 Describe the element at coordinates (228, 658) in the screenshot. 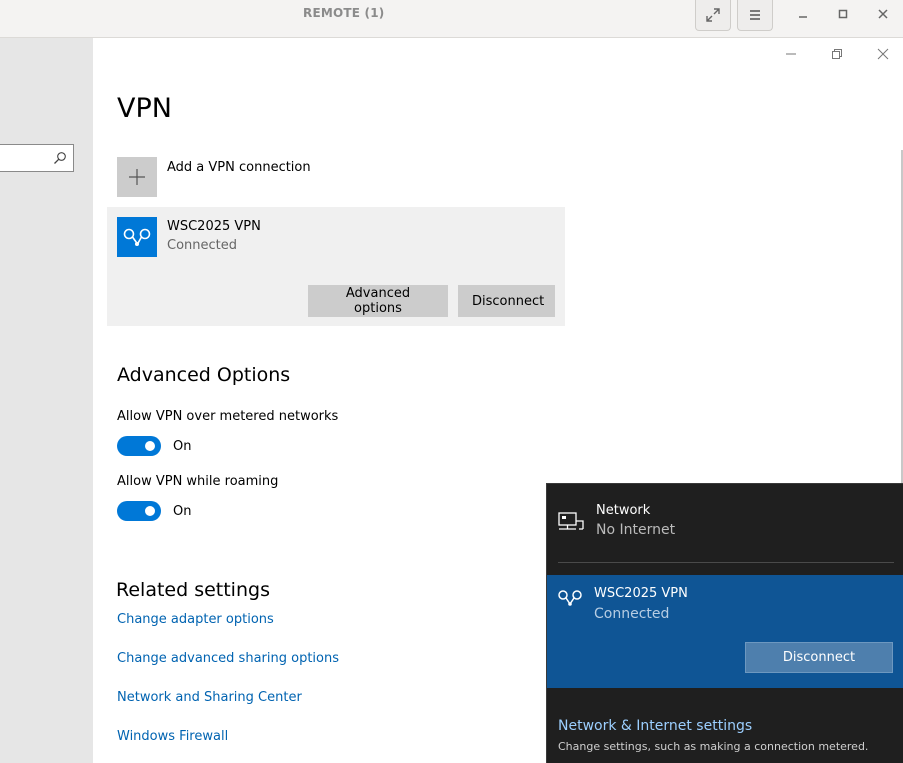

I see `change-sharing-options-link: Change advanced sharing options` at that location.